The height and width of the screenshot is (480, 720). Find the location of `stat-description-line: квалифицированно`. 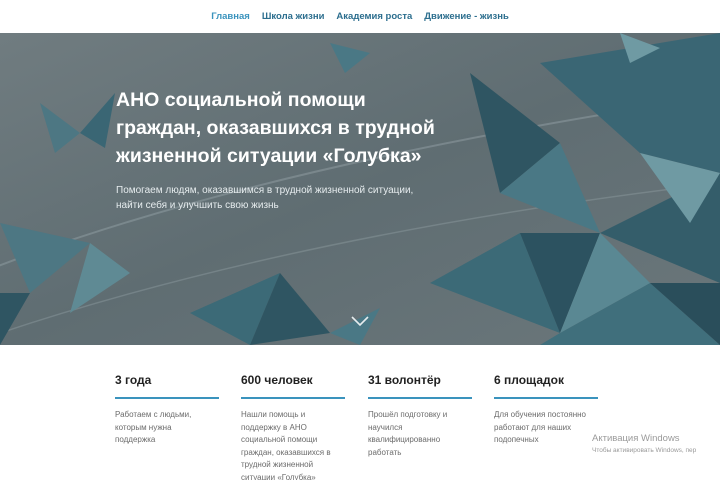

stat-description-line: квалифицированно is located at coordinates (404, 440).